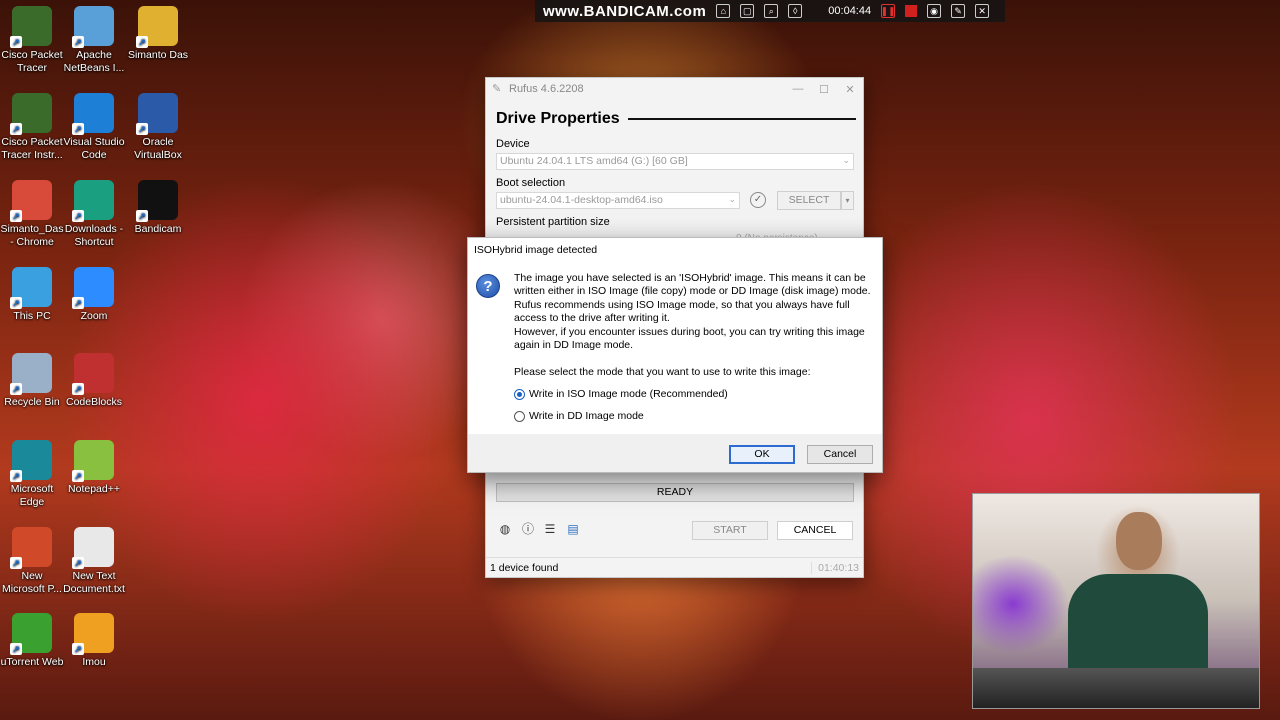 The image size is (1280, 720). What do you see at coordinates (93, 548) in the screenshot?
I see `text-document-icon: ↗` at bounding box center [93, 548].